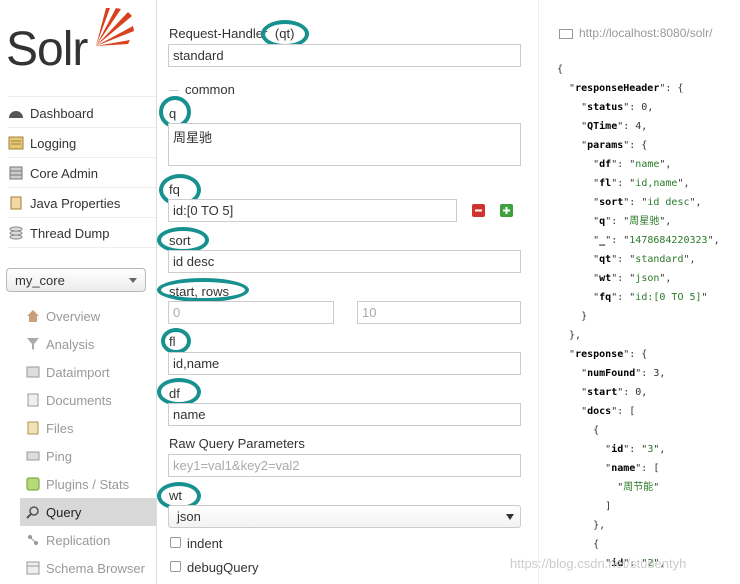 The height and width of the screenshot is (584, 740). I want to click on java-properties-icon, so click(16, 203).